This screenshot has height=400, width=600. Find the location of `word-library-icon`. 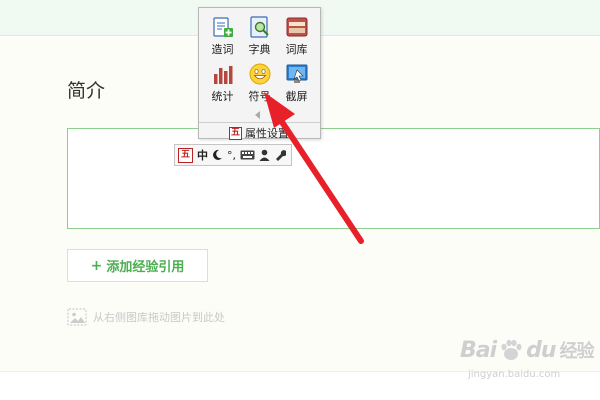

word-library-icon is located at coordinates (297, 27).